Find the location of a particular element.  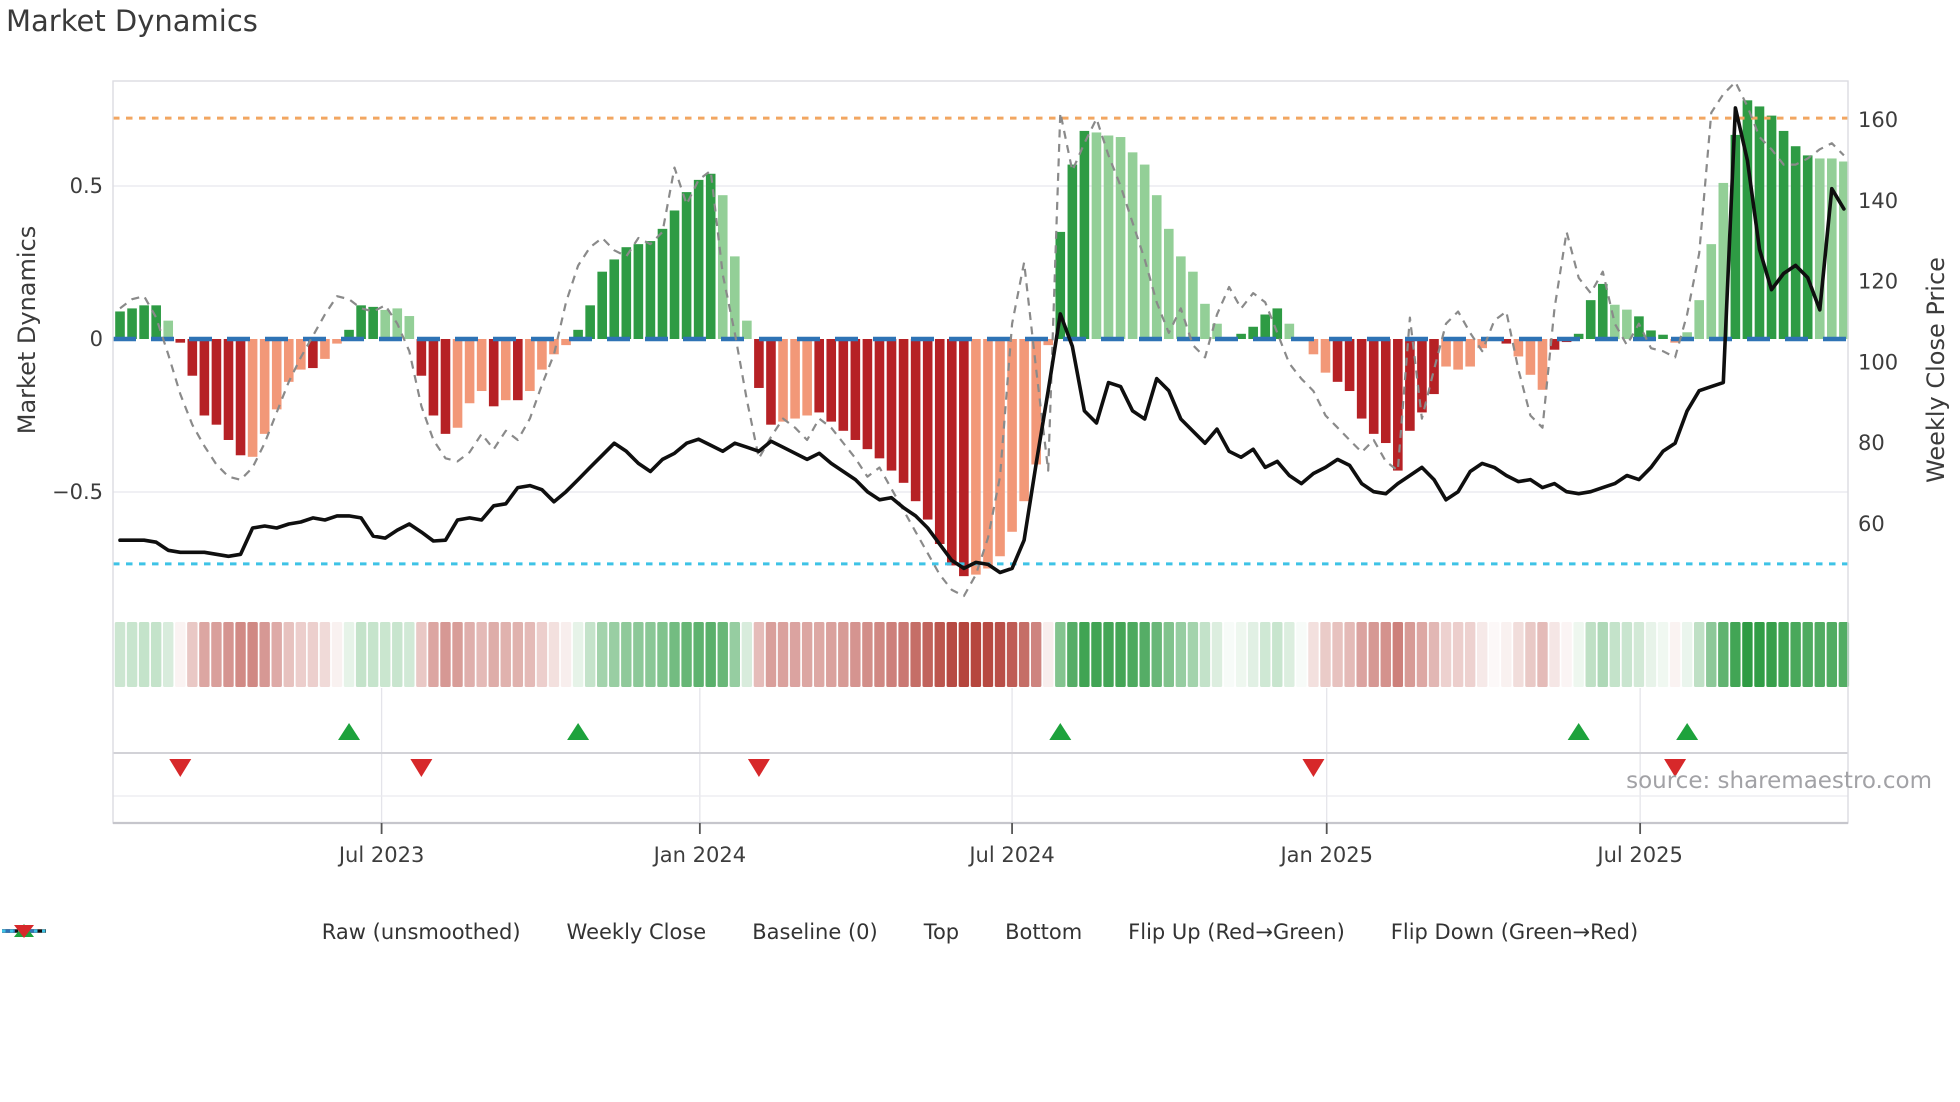

x-tick-label: Jan 2025 is located at coordinates (1325, 855).